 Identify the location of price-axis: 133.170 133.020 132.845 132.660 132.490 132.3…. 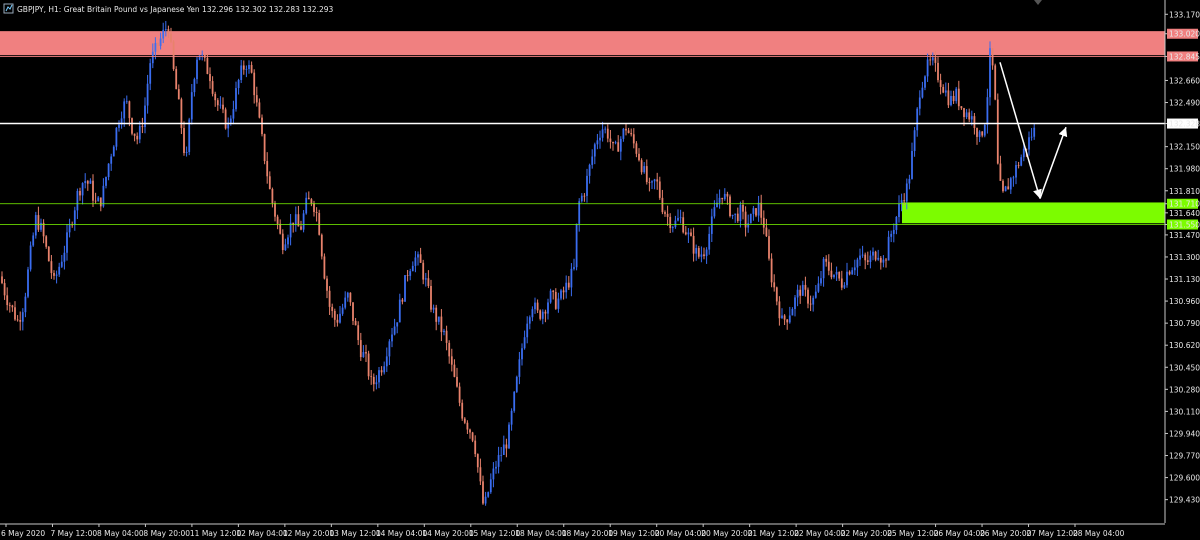
(1182, 261).